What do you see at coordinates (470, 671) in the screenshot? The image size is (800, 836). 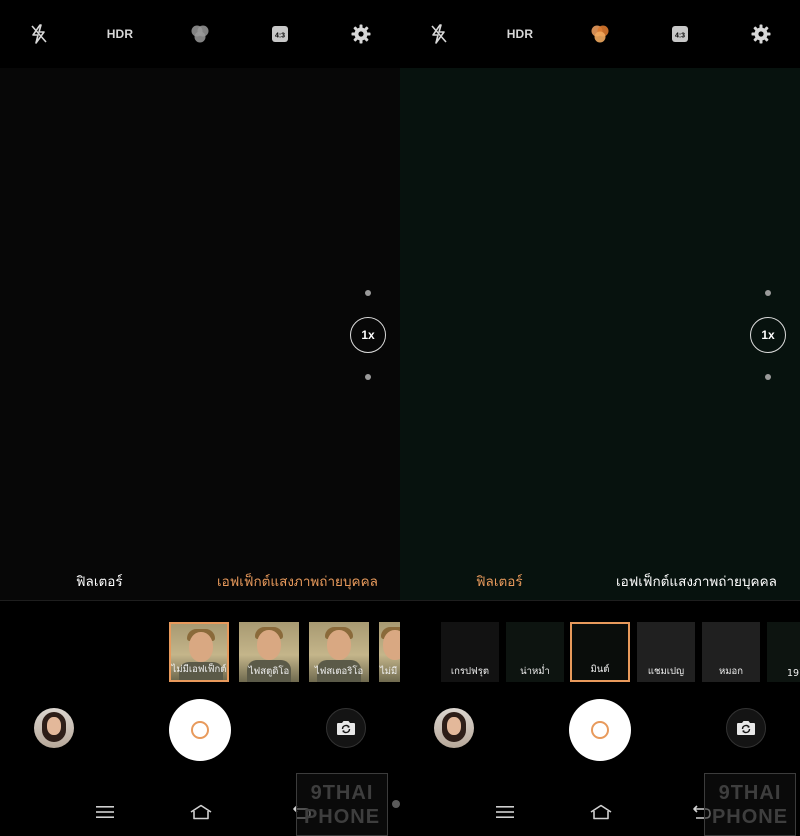 I see `filter-label: เกรปฟรุต` at bounding box center [470, 671].